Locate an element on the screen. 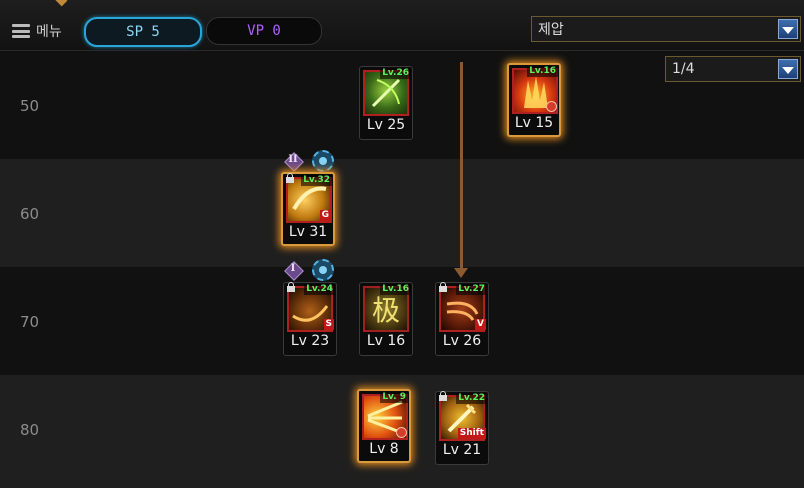 This screenshot has height=488, width=804. level-badge: Lv.26 is located at coordinates (395, 73).